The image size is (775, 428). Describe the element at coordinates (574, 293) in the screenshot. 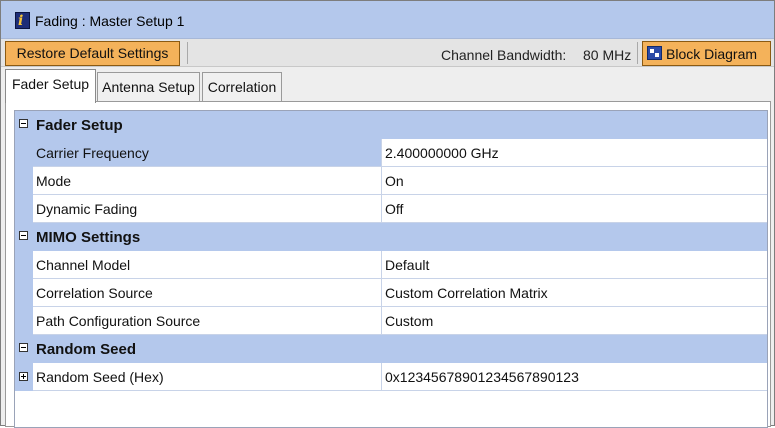

I see `property-value: Custom Correlation Matrix` at that location.